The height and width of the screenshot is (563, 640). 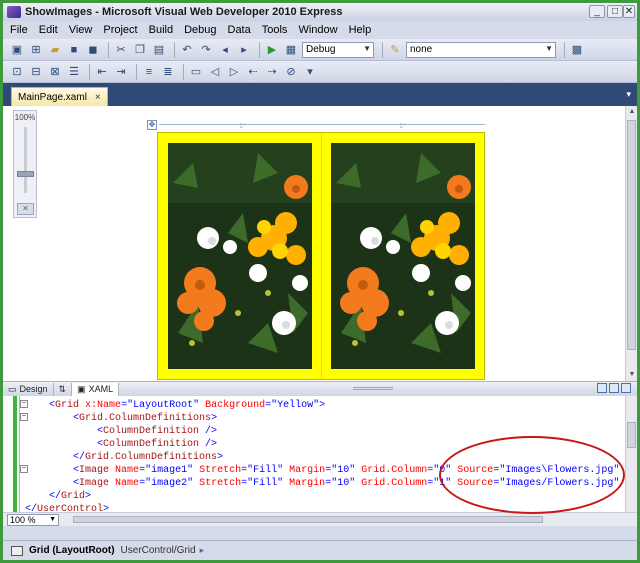 What do you see at coordinates (158, 550) in the screenshot?
I see `element-path: UserControl/Grid` at bounding box center [158, 550].